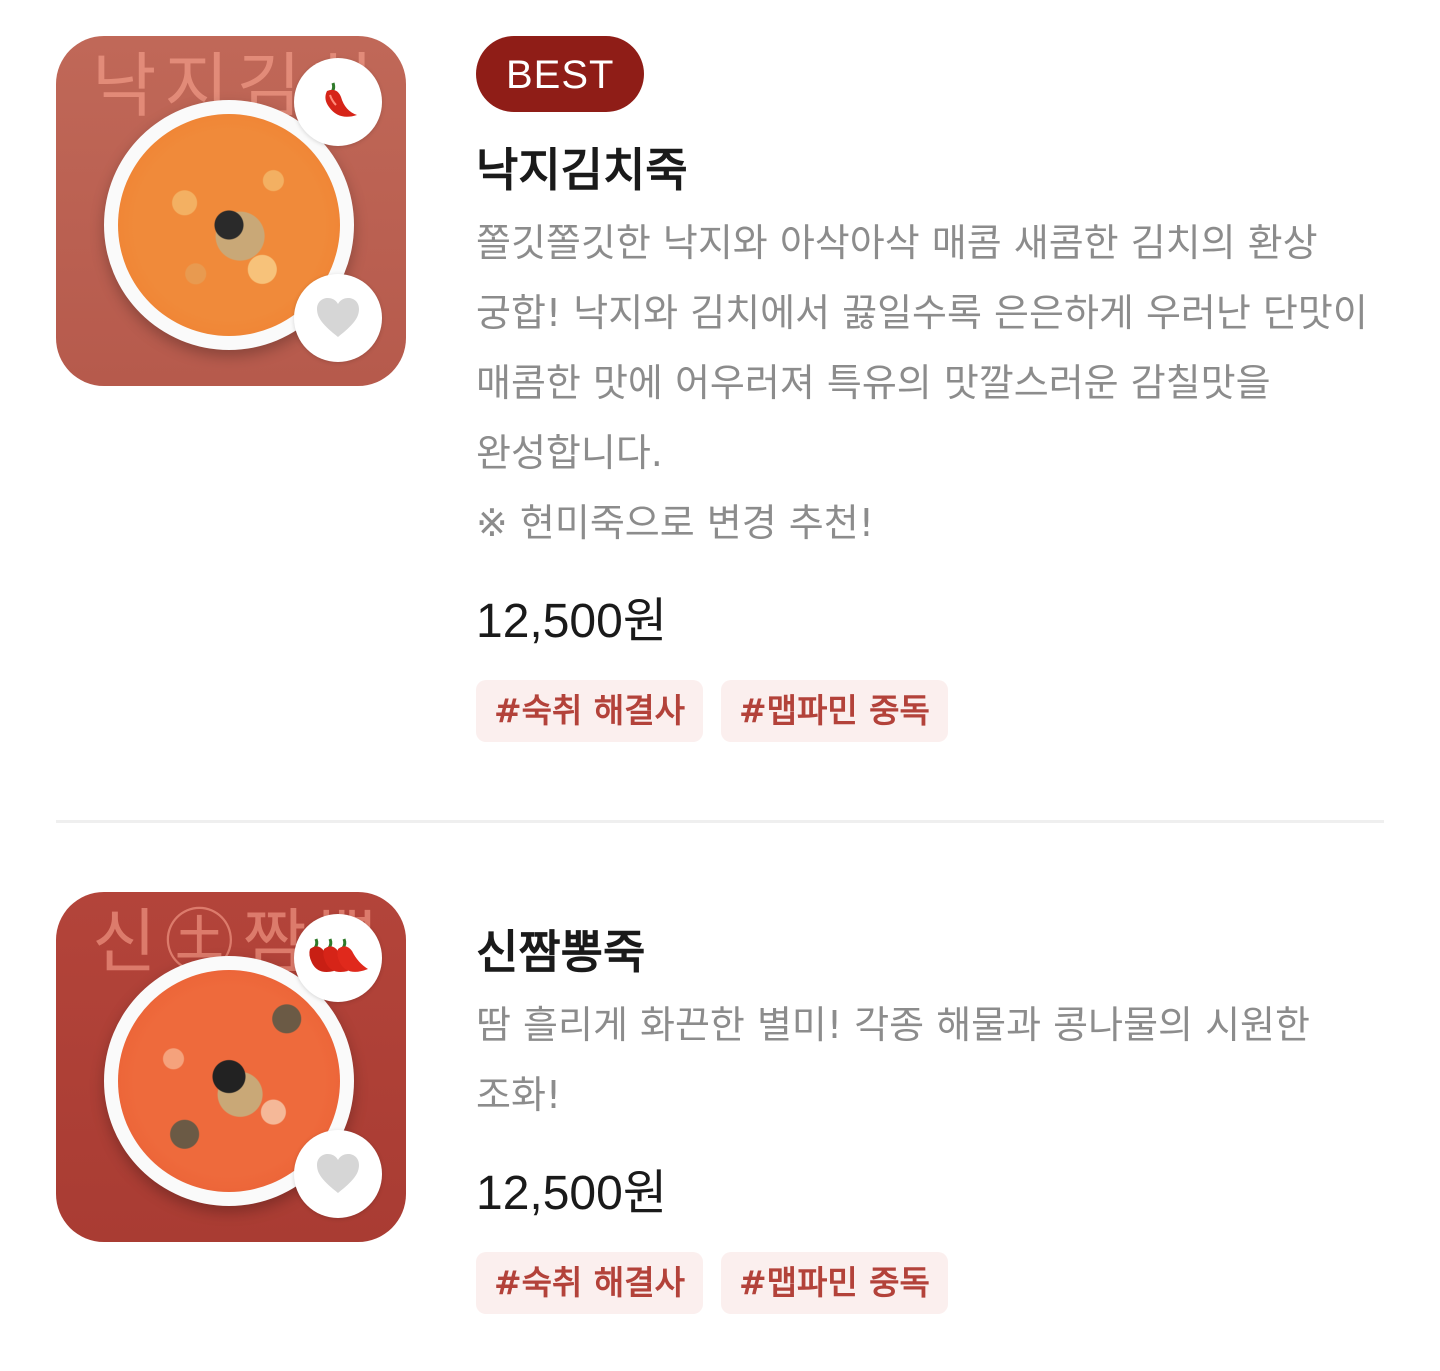  Describe the element at coordinates (231, 211) in the screenshot. I see `menu-item-image: 낙지김치` at that location.